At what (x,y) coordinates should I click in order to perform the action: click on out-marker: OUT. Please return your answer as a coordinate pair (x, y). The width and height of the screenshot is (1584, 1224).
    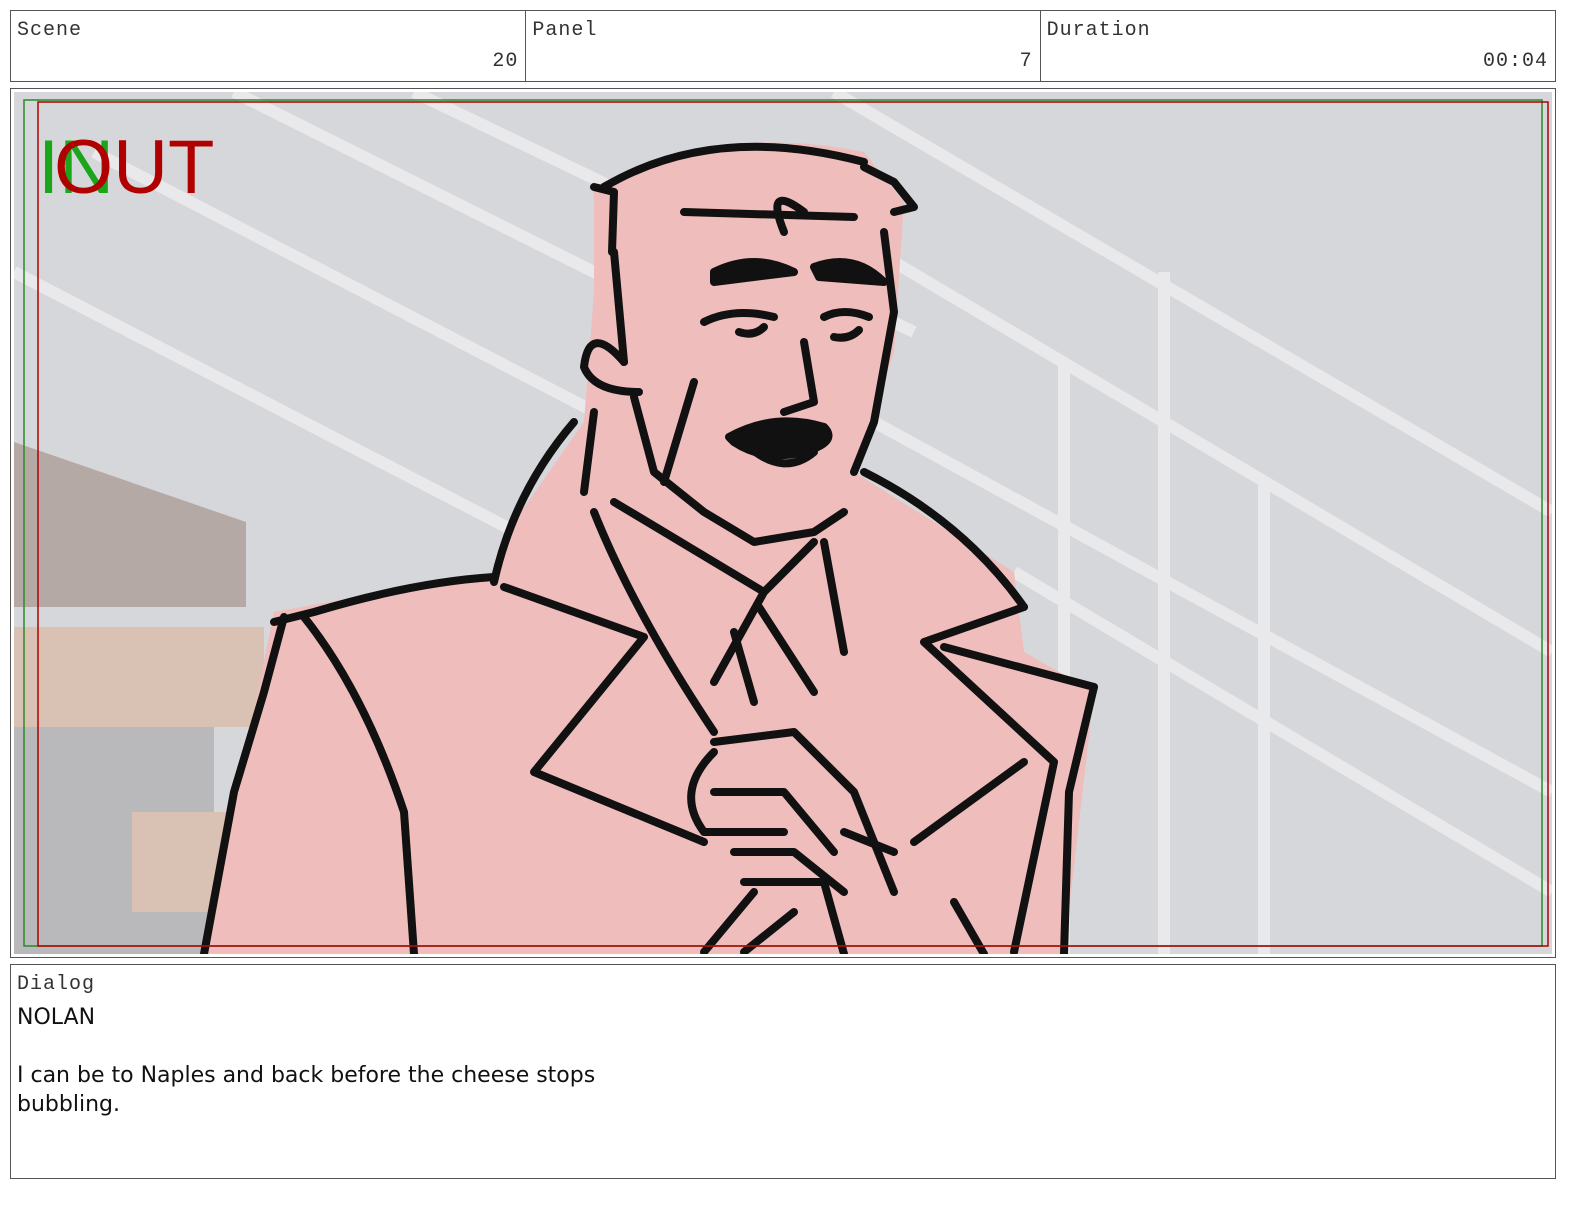
    Looking at the image, I should click on (134, 167).